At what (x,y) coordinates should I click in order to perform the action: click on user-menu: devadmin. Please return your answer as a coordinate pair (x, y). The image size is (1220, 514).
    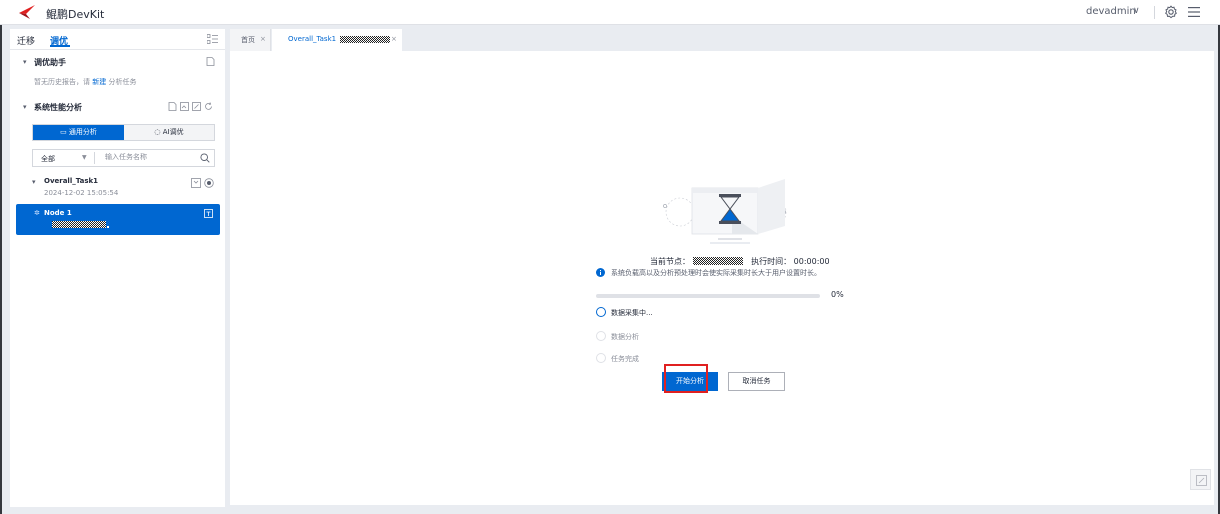
    Looking at the image, I should click on (1111, 11).